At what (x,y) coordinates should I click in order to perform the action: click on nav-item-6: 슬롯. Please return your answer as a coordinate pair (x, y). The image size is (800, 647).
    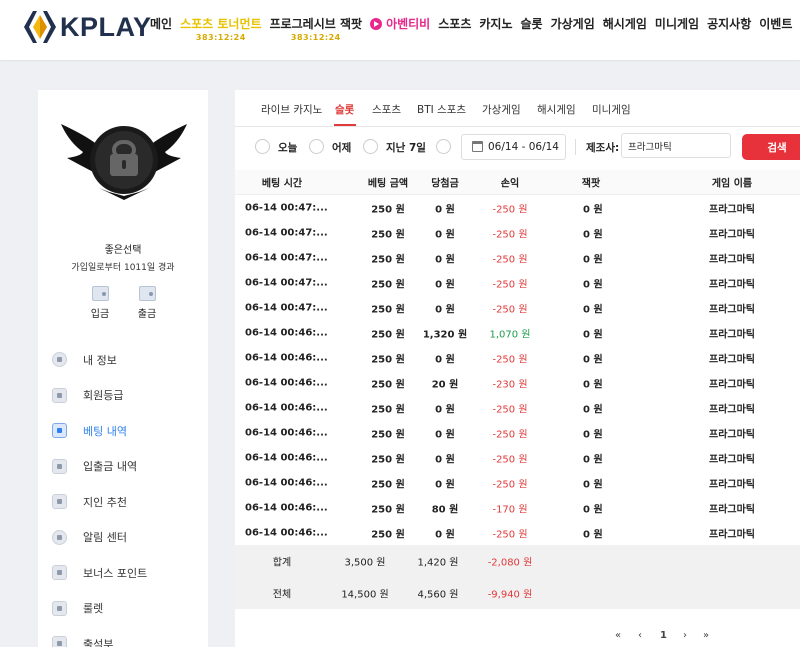
    Looking at the image, I should click on (531, 23).